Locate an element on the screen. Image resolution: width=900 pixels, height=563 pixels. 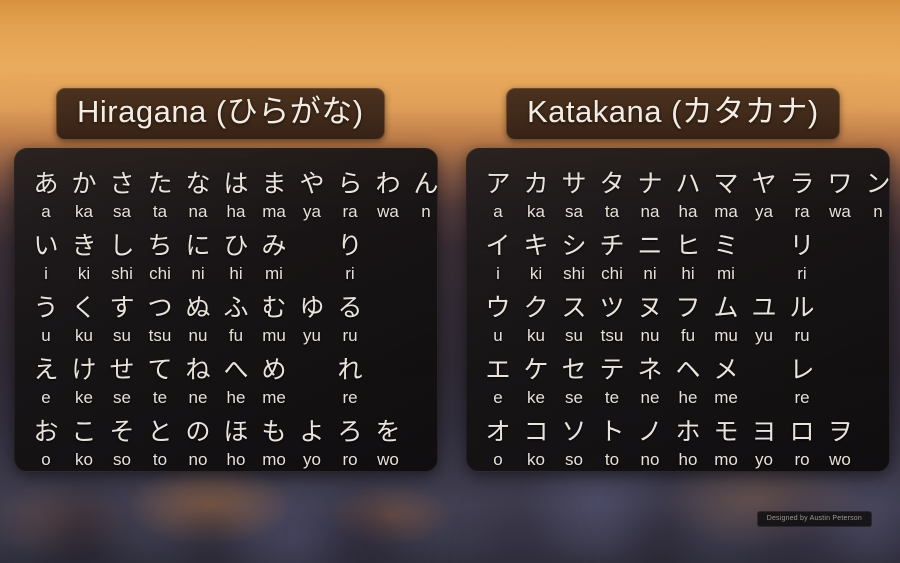
kana-cell: ワ wa is located at coordinates (840, 196).